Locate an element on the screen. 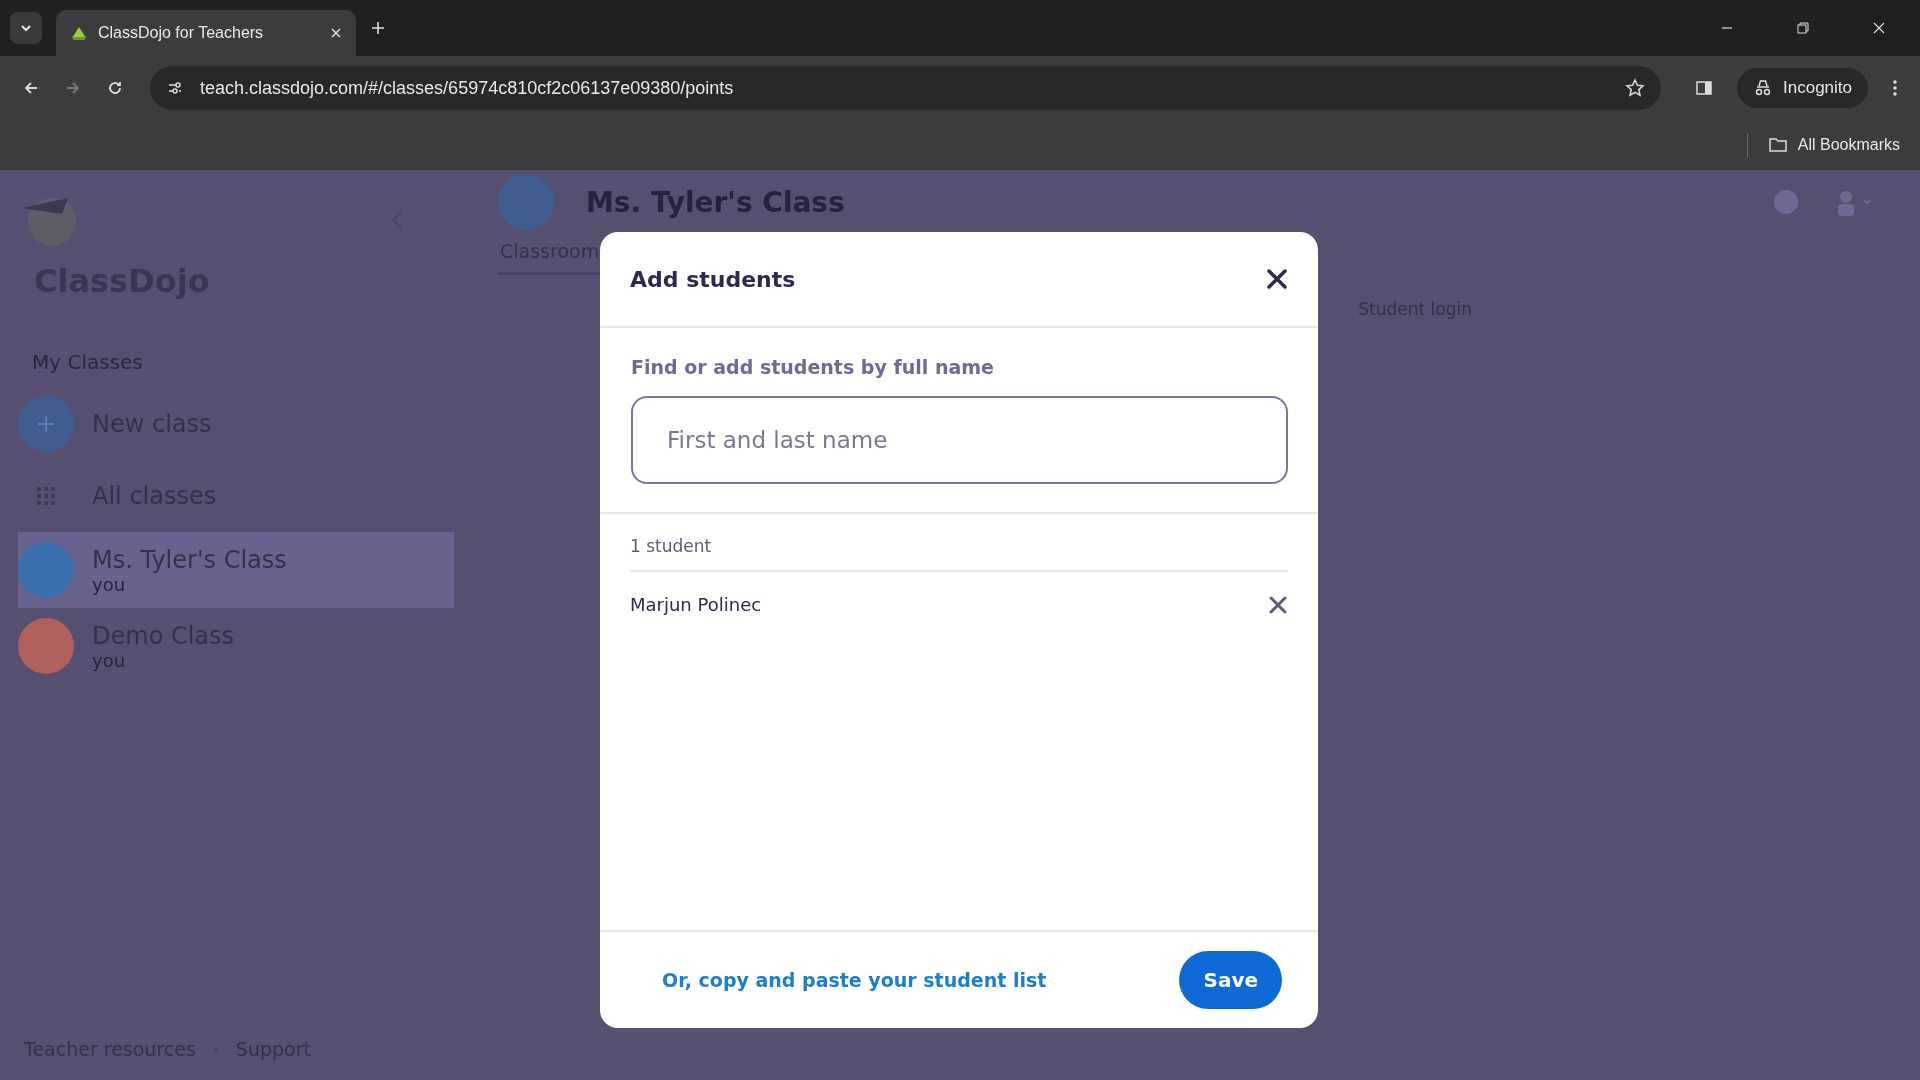 This screenshot has height=1080, width=1920. close-window-icon is located at coordinates (1879, 28).